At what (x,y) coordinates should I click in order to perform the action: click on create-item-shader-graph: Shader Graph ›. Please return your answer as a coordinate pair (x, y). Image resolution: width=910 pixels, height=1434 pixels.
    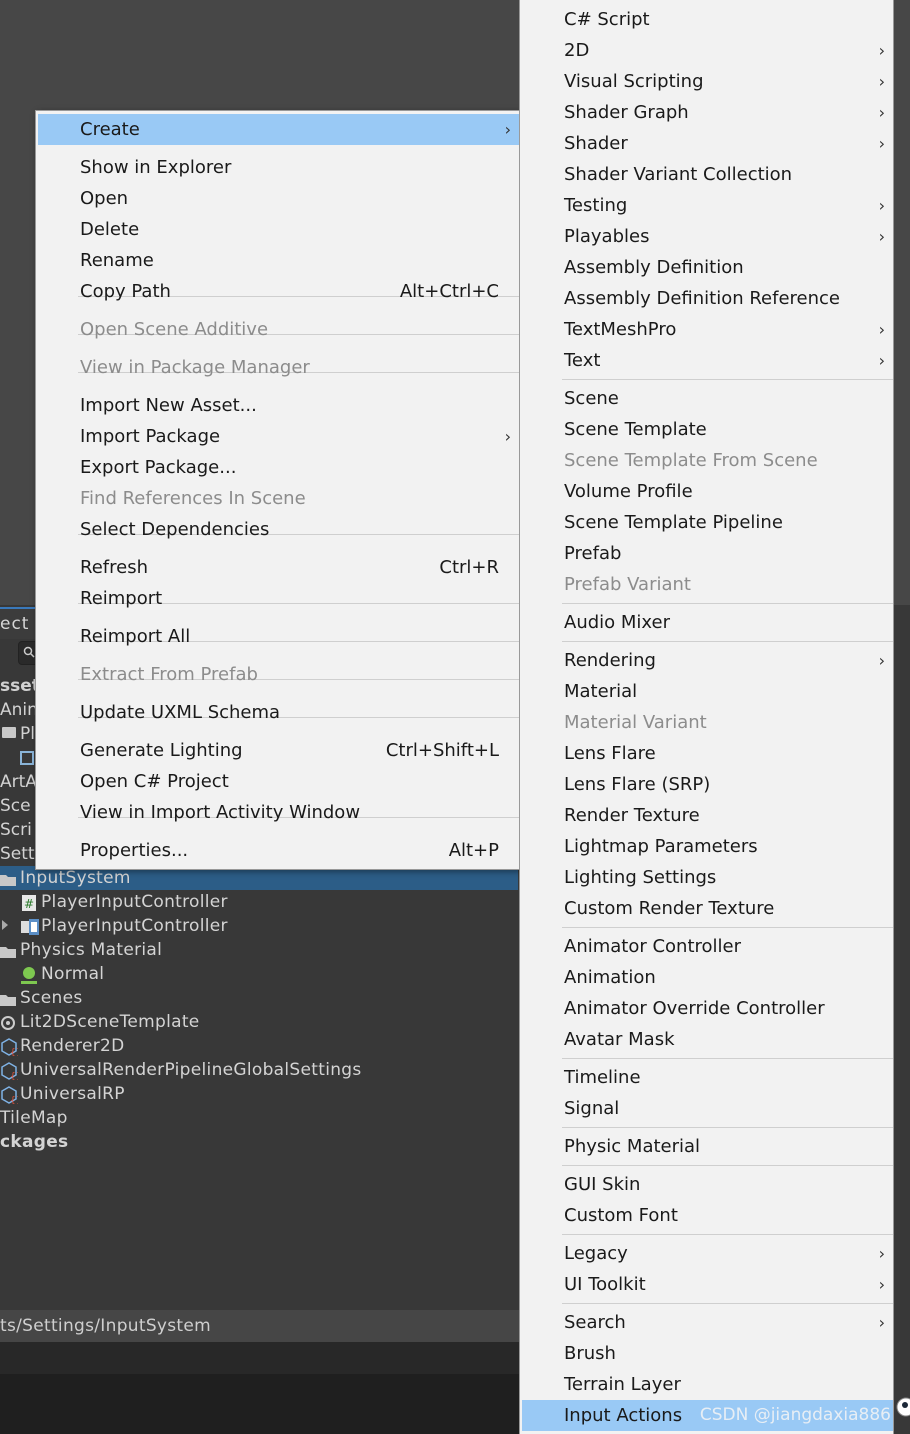
    Looking at the image, I should click on (707, 112).